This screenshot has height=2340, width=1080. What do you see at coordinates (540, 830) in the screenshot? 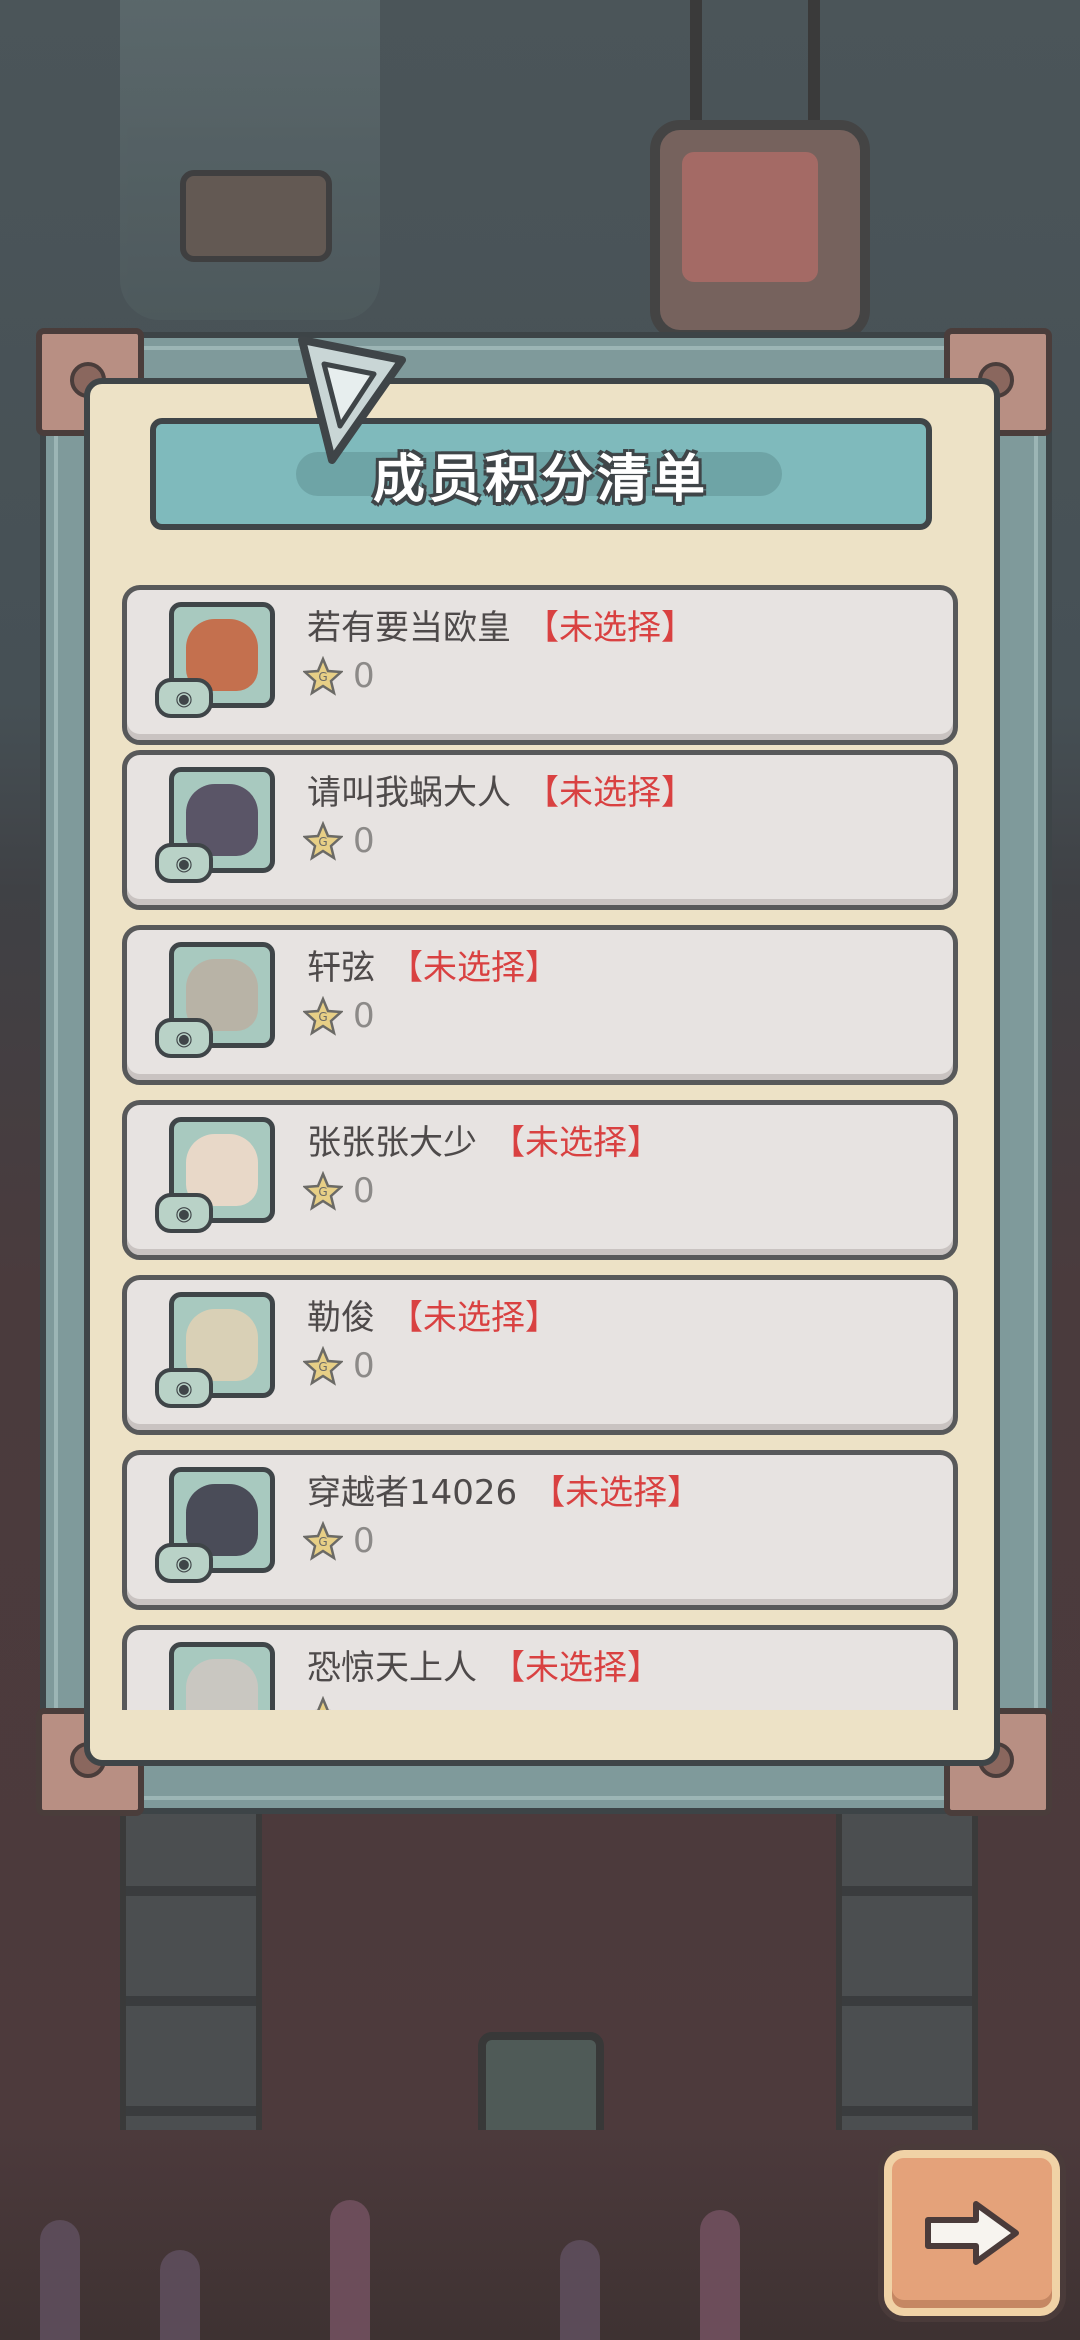
I see `member-card: ◉ 请叫我蜗大人 【未选择】 G 0` at bounding box center [540, 830].